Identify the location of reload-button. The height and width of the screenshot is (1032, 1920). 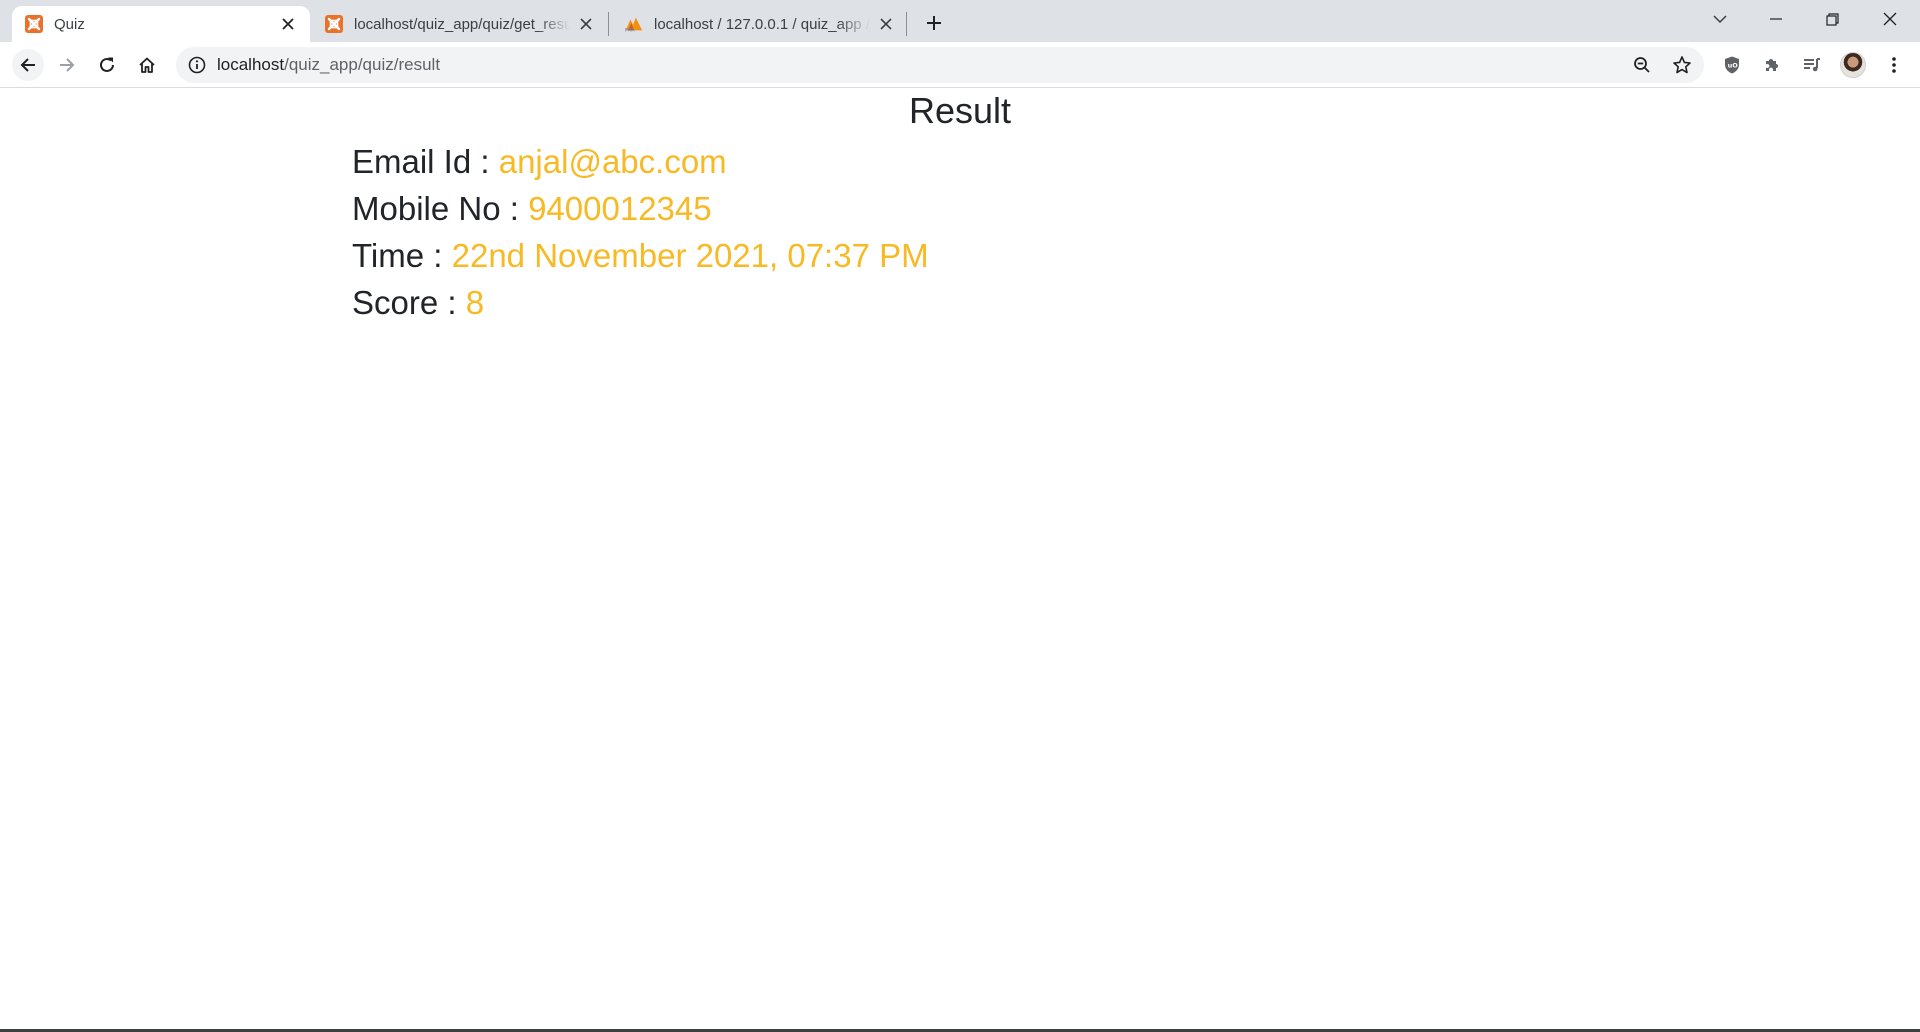
(107, 65).